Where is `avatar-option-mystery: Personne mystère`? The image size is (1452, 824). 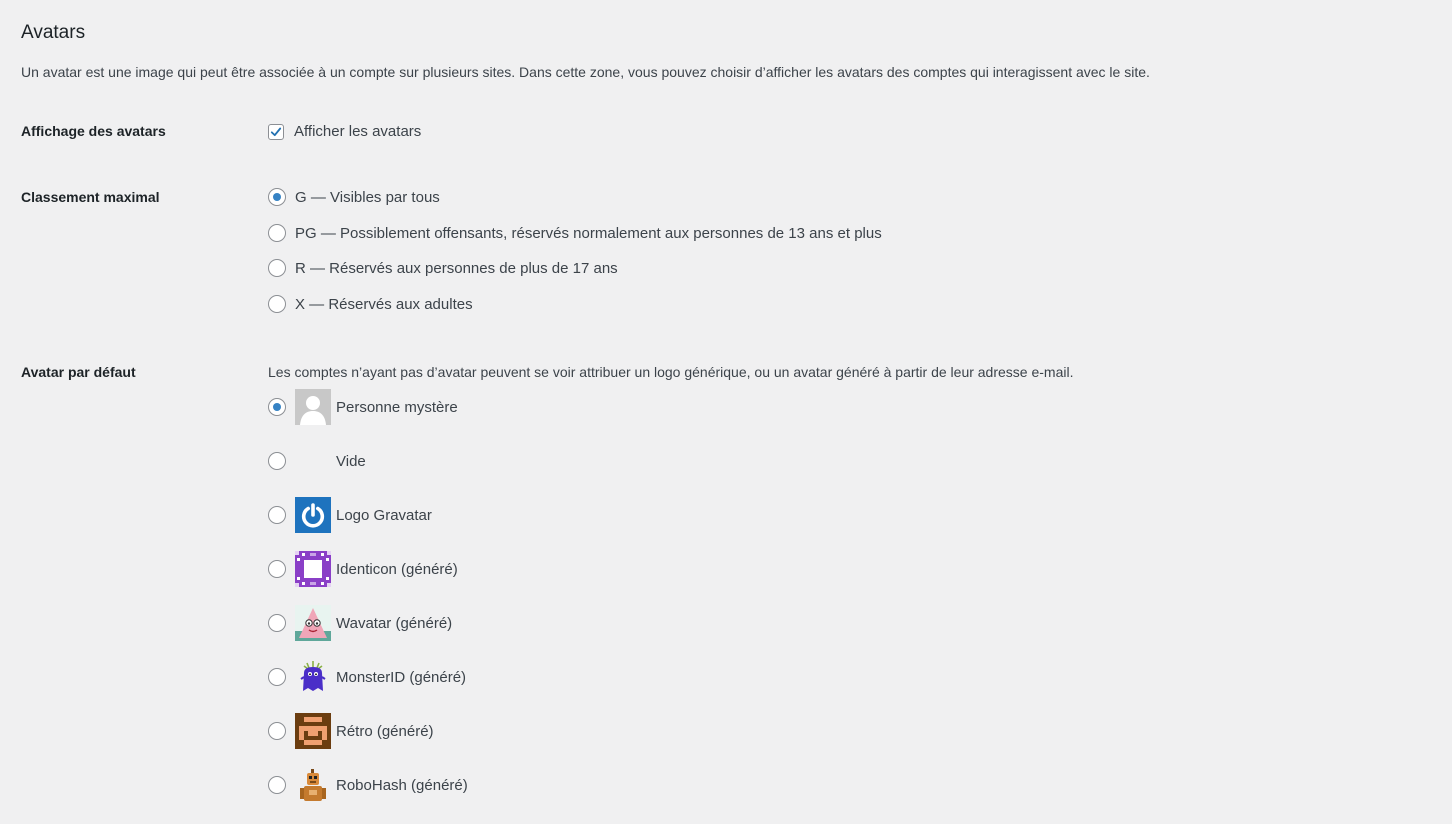 avatar-option-mystery: Personne mystère is located at coordinates (363, 407).